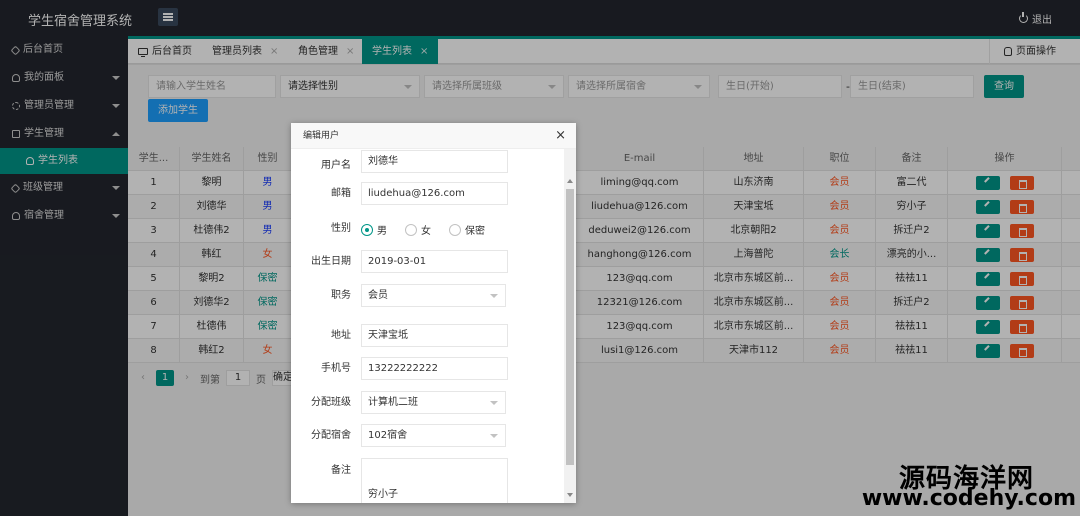 The width and height of the screenshot is (1080, 516). I want to click on email-label: 邮箱, so click(341, 193).